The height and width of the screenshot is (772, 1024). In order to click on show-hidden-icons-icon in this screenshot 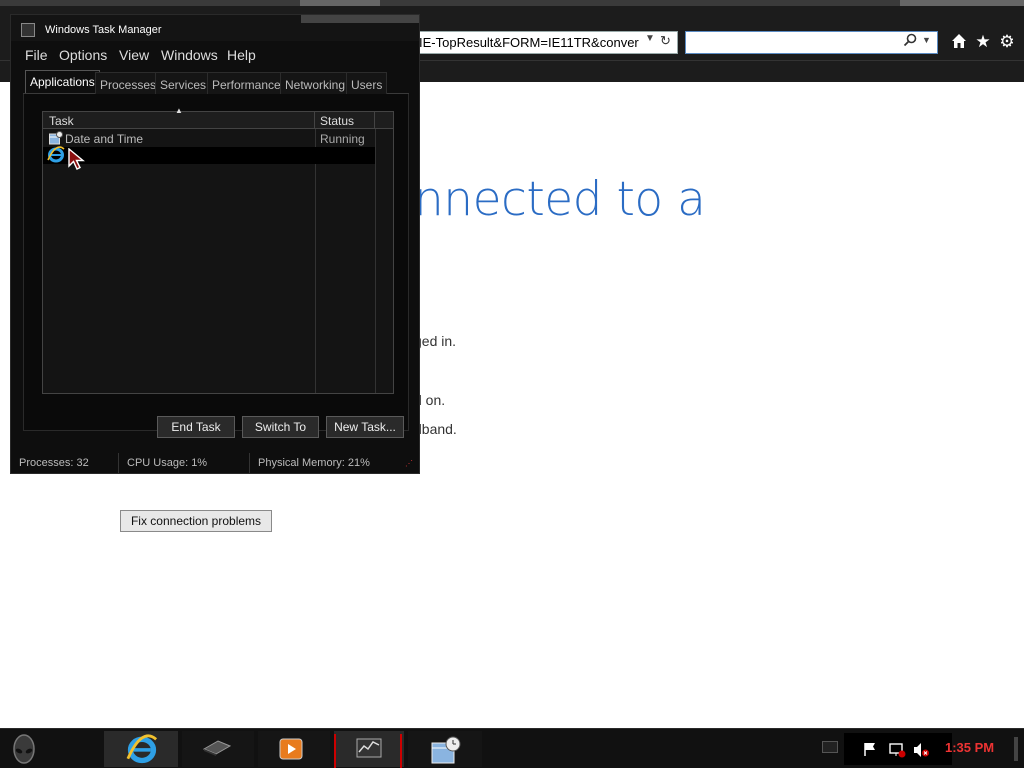, I will do `click(830, 747)`.